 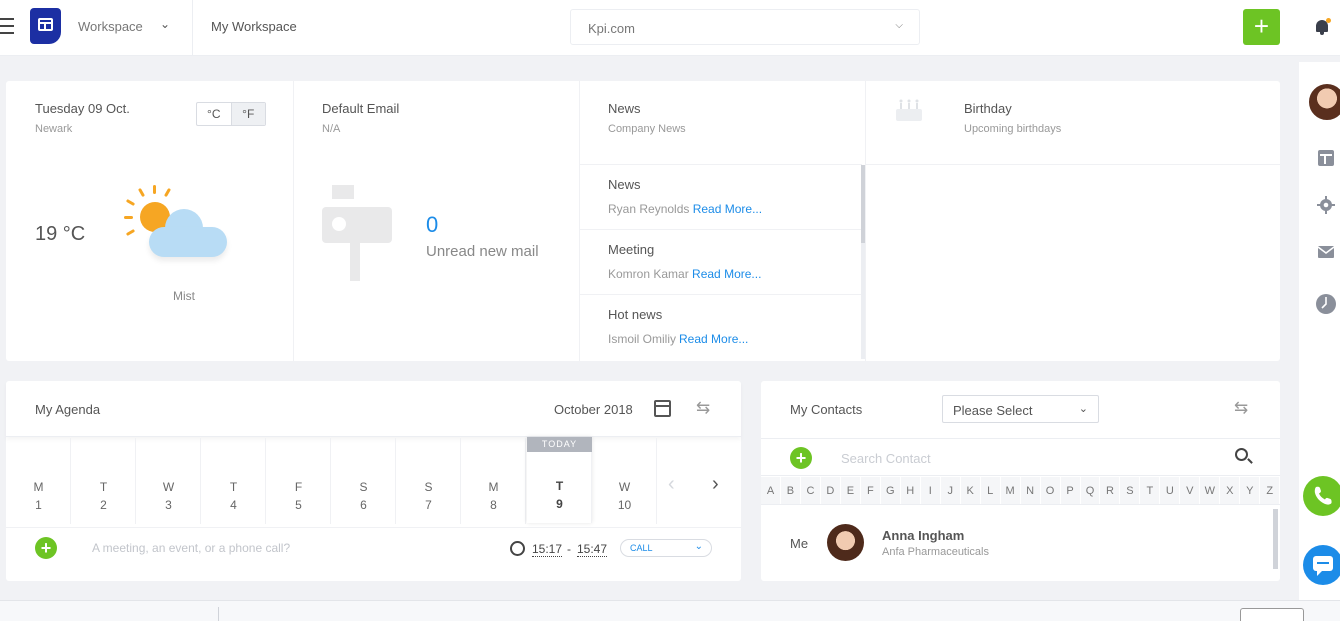 What do you see at coordinates (168, 481) in the screenshot?
I see `day-cell: W3` at bounding box center [168, 481].